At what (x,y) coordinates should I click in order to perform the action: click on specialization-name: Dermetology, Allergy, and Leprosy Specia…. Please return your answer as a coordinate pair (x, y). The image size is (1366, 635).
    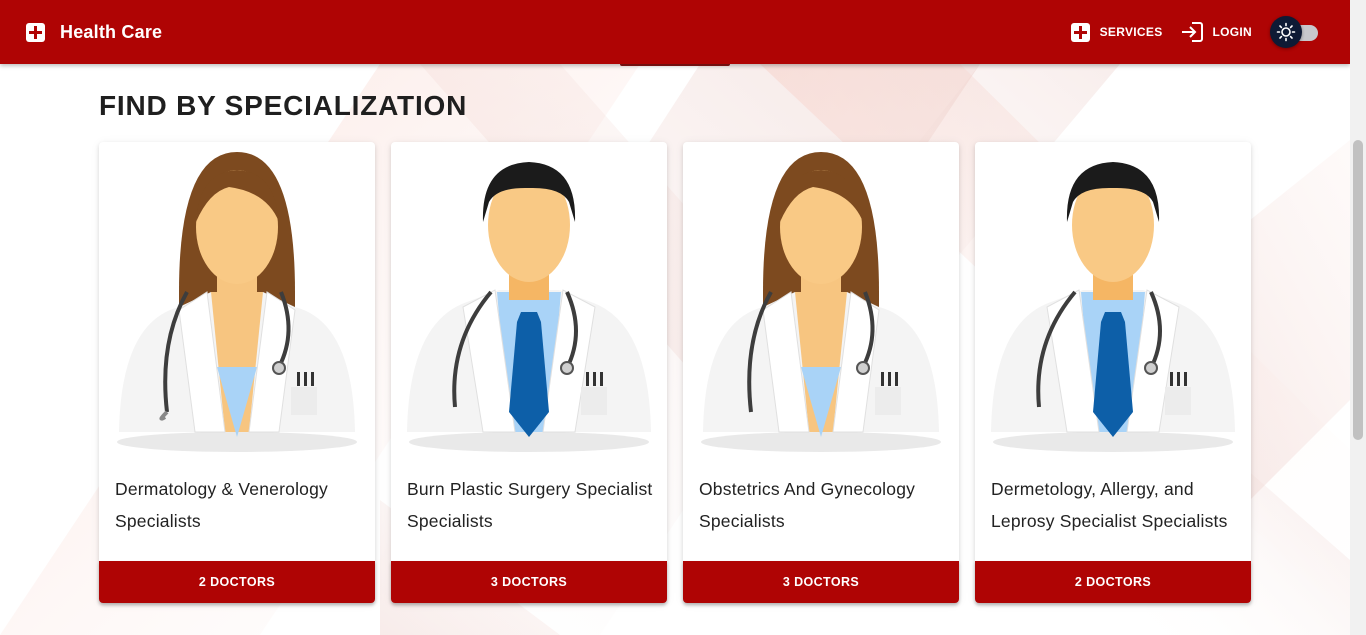
    Looking at the image, I should click on (1109, 505).